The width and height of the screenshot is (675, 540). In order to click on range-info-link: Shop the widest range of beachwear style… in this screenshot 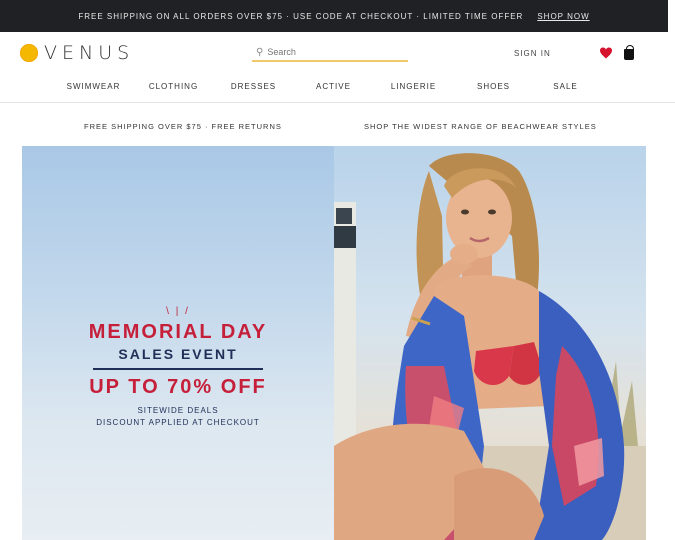, I will do `click(480, 126)`.